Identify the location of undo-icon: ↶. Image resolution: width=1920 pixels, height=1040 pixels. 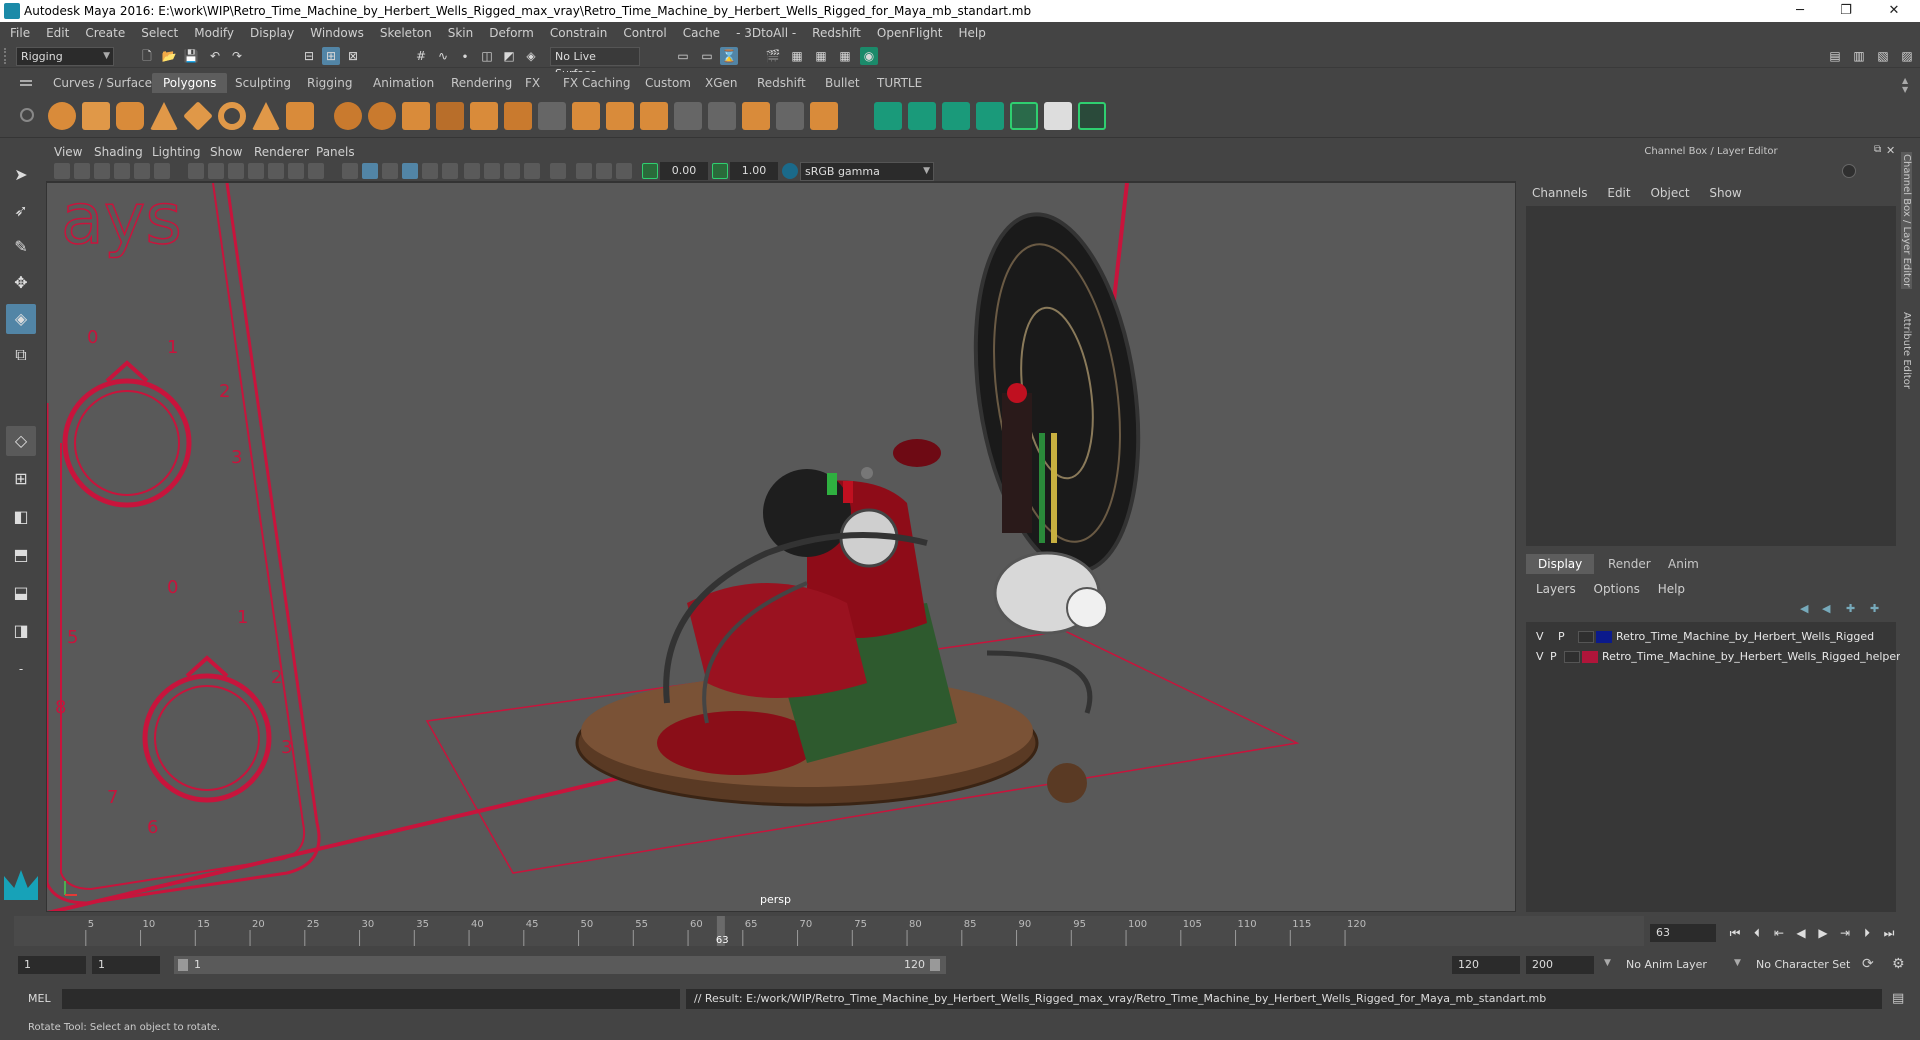
(215, 56).